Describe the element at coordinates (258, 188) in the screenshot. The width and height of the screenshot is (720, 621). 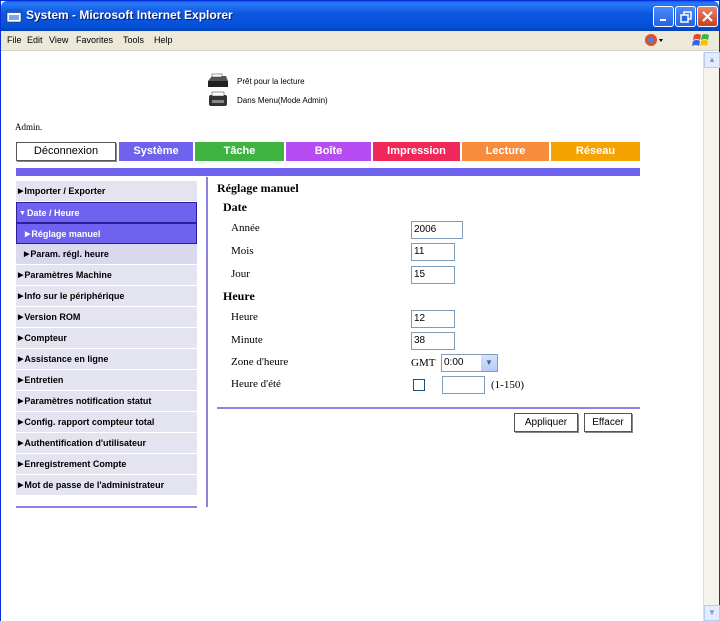
I see `form-title: Réglage manuel` at that location.